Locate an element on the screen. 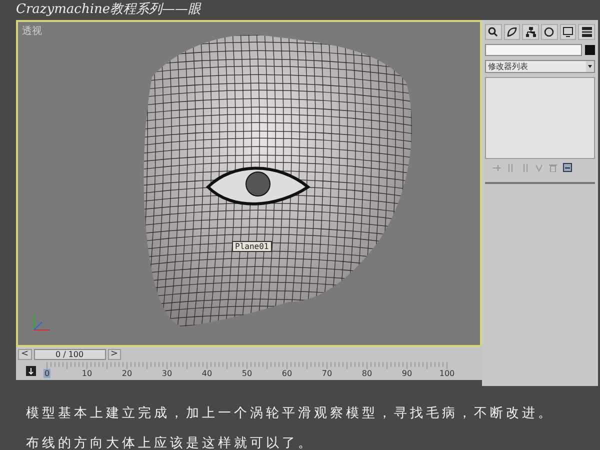 The width and height of the screenshot is (600, 450). object-color-swatch is located at coordinates (590, 50).